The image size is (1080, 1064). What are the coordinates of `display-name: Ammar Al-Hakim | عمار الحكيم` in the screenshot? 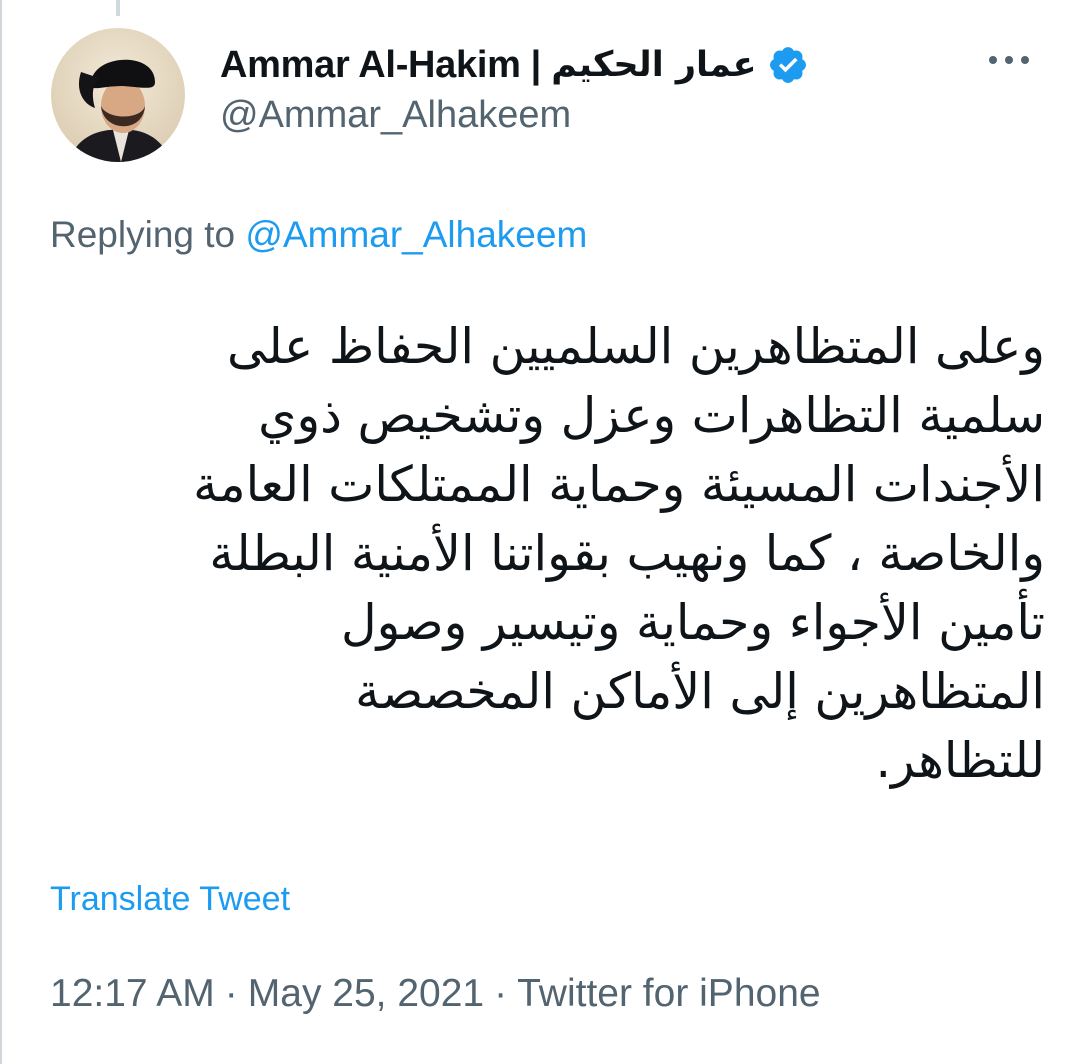 It's located at (514, 65).